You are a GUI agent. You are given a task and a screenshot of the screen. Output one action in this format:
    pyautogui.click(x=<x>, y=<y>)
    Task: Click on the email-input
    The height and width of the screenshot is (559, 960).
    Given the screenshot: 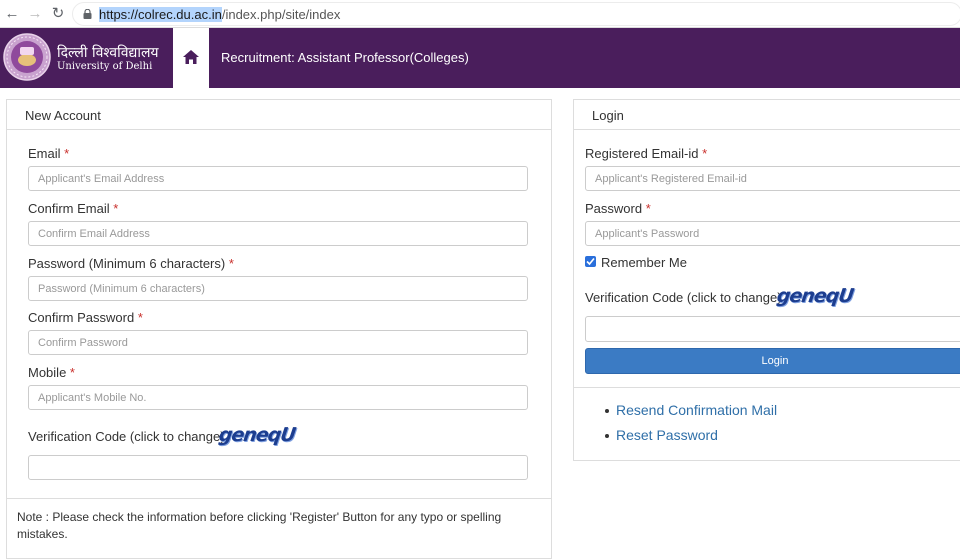 What is the action you would take?
    pyautogui.click(x=278, y=178)
    